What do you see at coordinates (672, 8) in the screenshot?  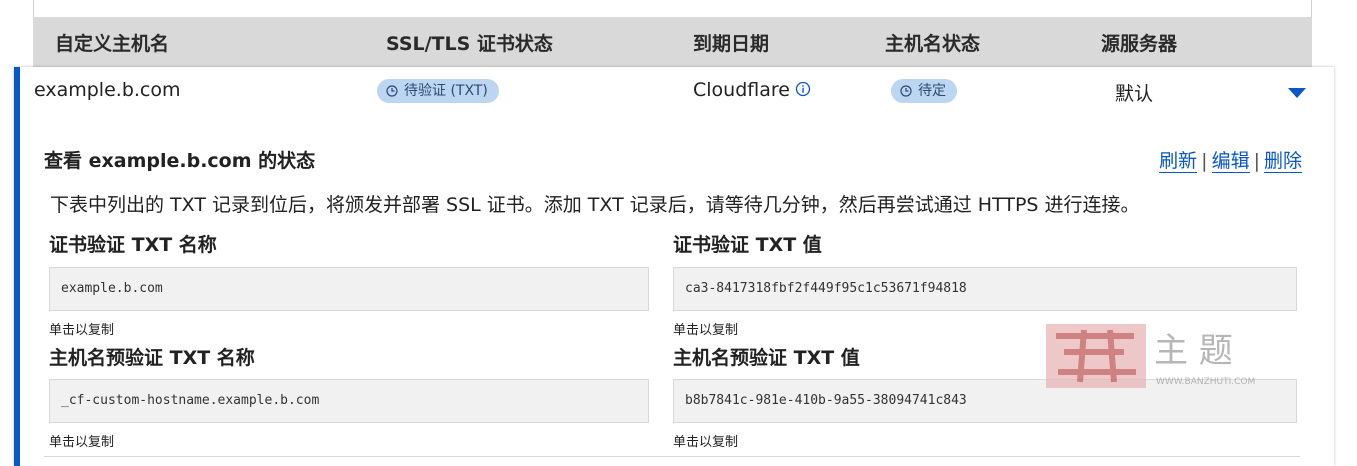 I see `table-top-border` at bounding box center [672, 8].